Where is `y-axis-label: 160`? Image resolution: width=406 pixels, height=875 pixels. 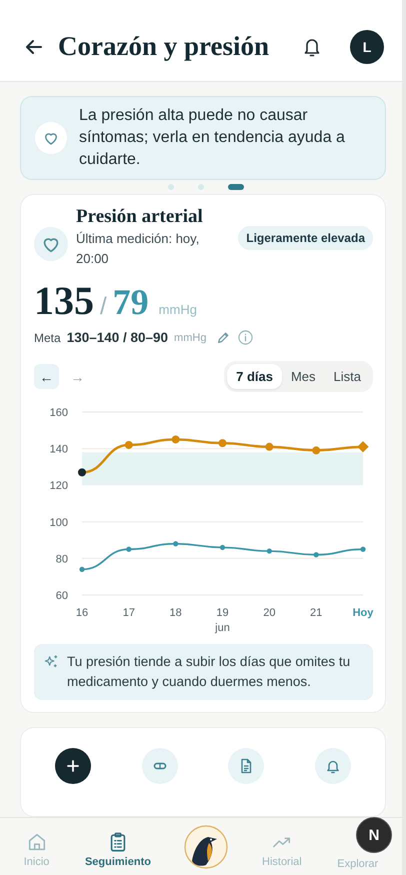
y-axis-label: 160 is located at coordinates (59, 413).